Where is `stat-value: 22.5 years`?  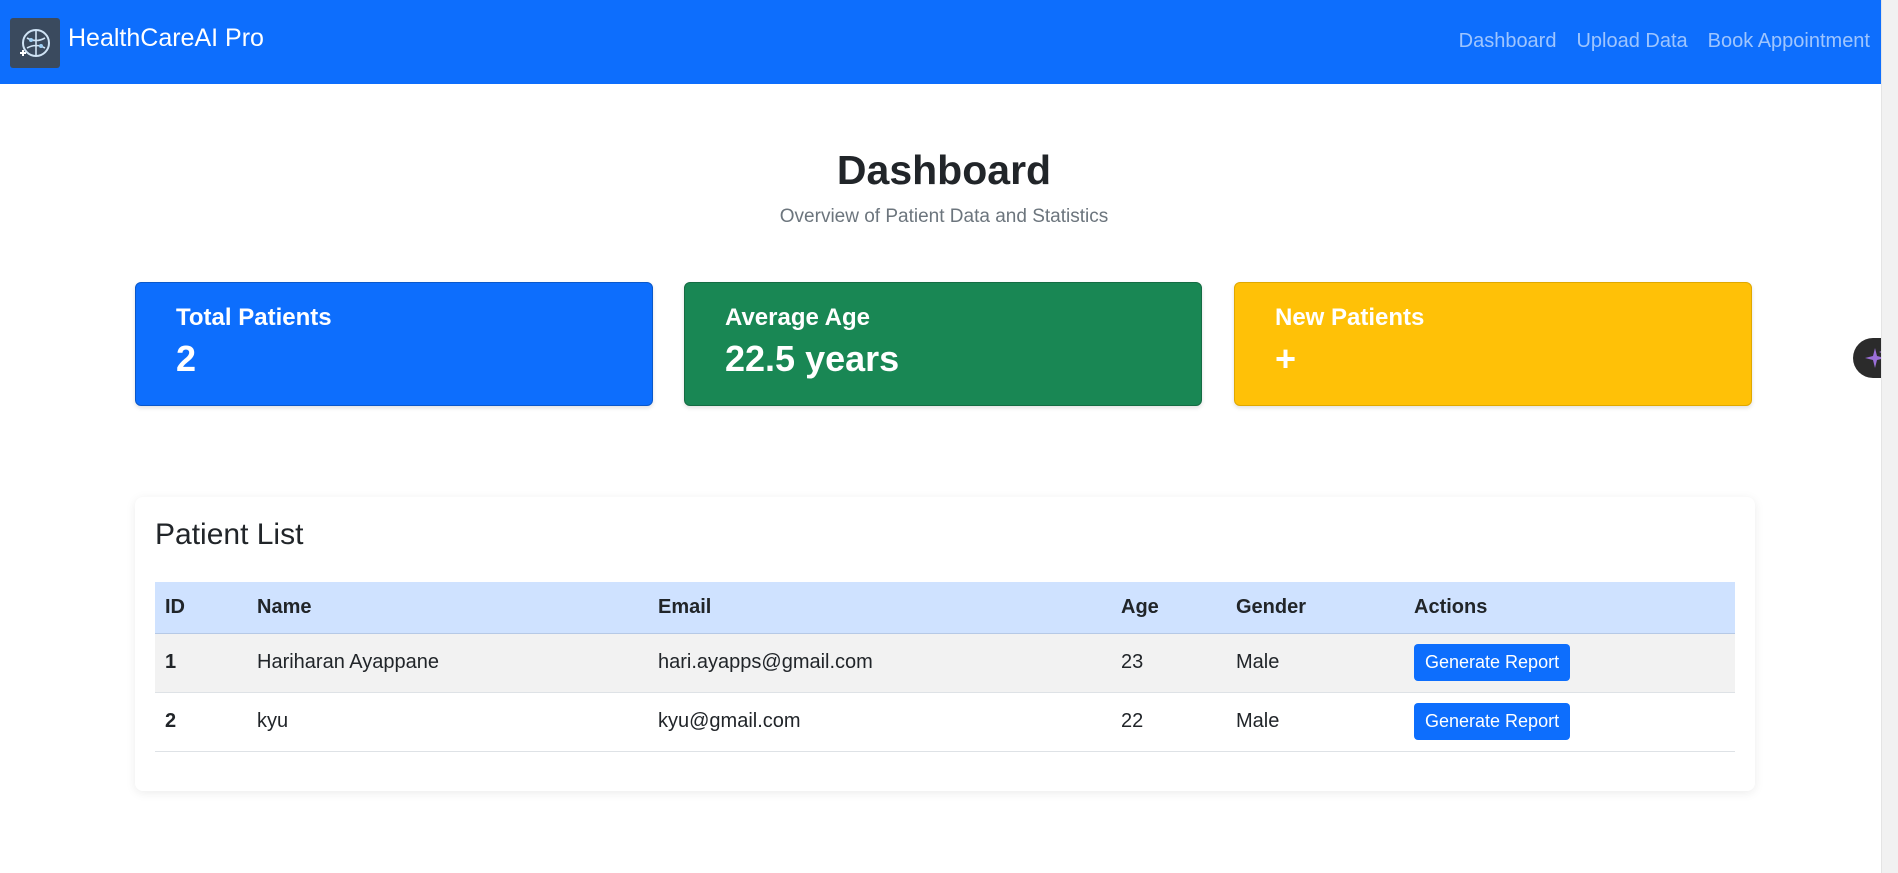
stat-value: 22.5 years is located at coordinates (812, 358).